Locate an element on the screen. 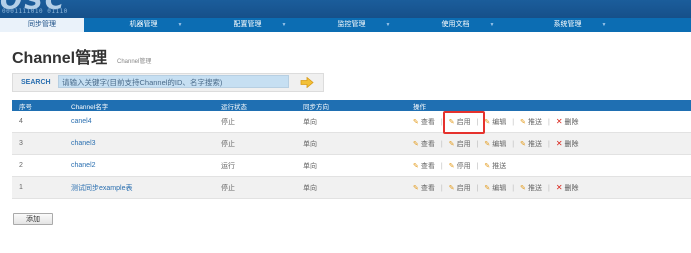 The height and width of the screenshot is (253, 691). cell-id: 2 is located at coordinates (38, 165).